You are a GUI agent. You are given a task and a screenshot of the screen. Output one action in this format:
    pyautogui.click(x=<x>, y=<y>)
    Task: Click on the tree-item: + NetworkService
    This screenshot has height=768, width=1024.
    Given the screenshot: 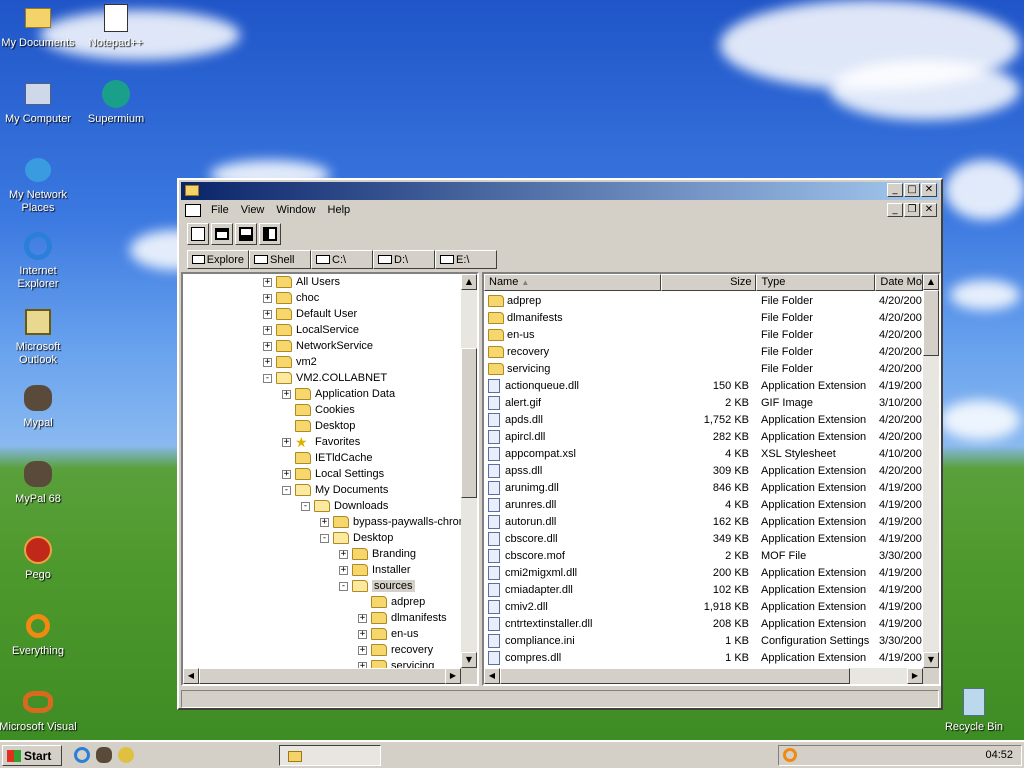 What is the action you would take?
    pyautogui.click(x=318, y=346)
    